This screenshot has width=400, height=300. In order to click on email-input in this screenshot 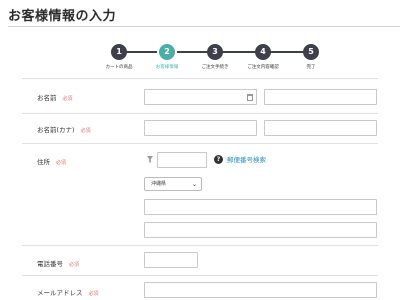, I will do `click(260, 290)`.